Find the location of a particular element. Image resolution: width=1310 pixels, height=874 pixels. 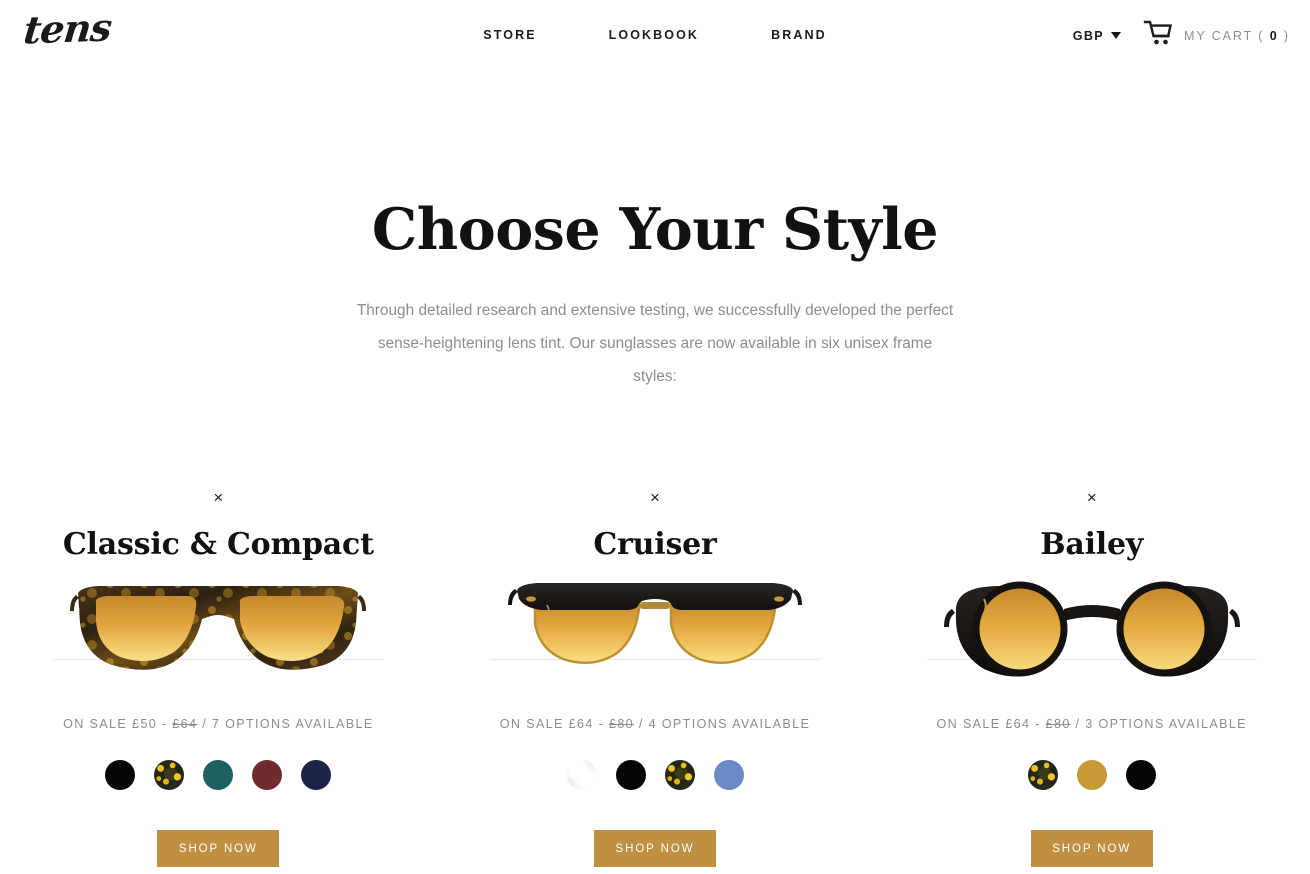

currency-label: GBP is located at coordinates (1088, 35).